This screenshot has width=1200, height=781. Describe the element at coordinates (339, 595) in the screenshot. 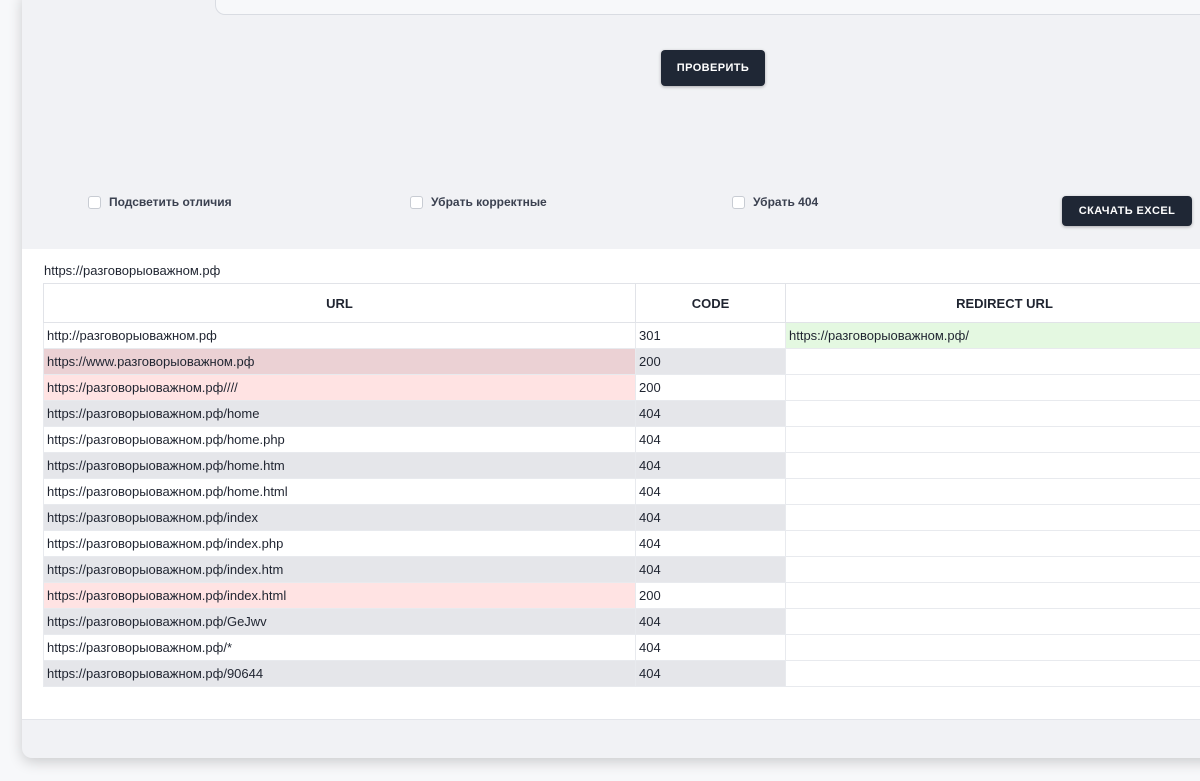

I see `url-cell: https://разговорыоважном.рф/index.html` at that location.